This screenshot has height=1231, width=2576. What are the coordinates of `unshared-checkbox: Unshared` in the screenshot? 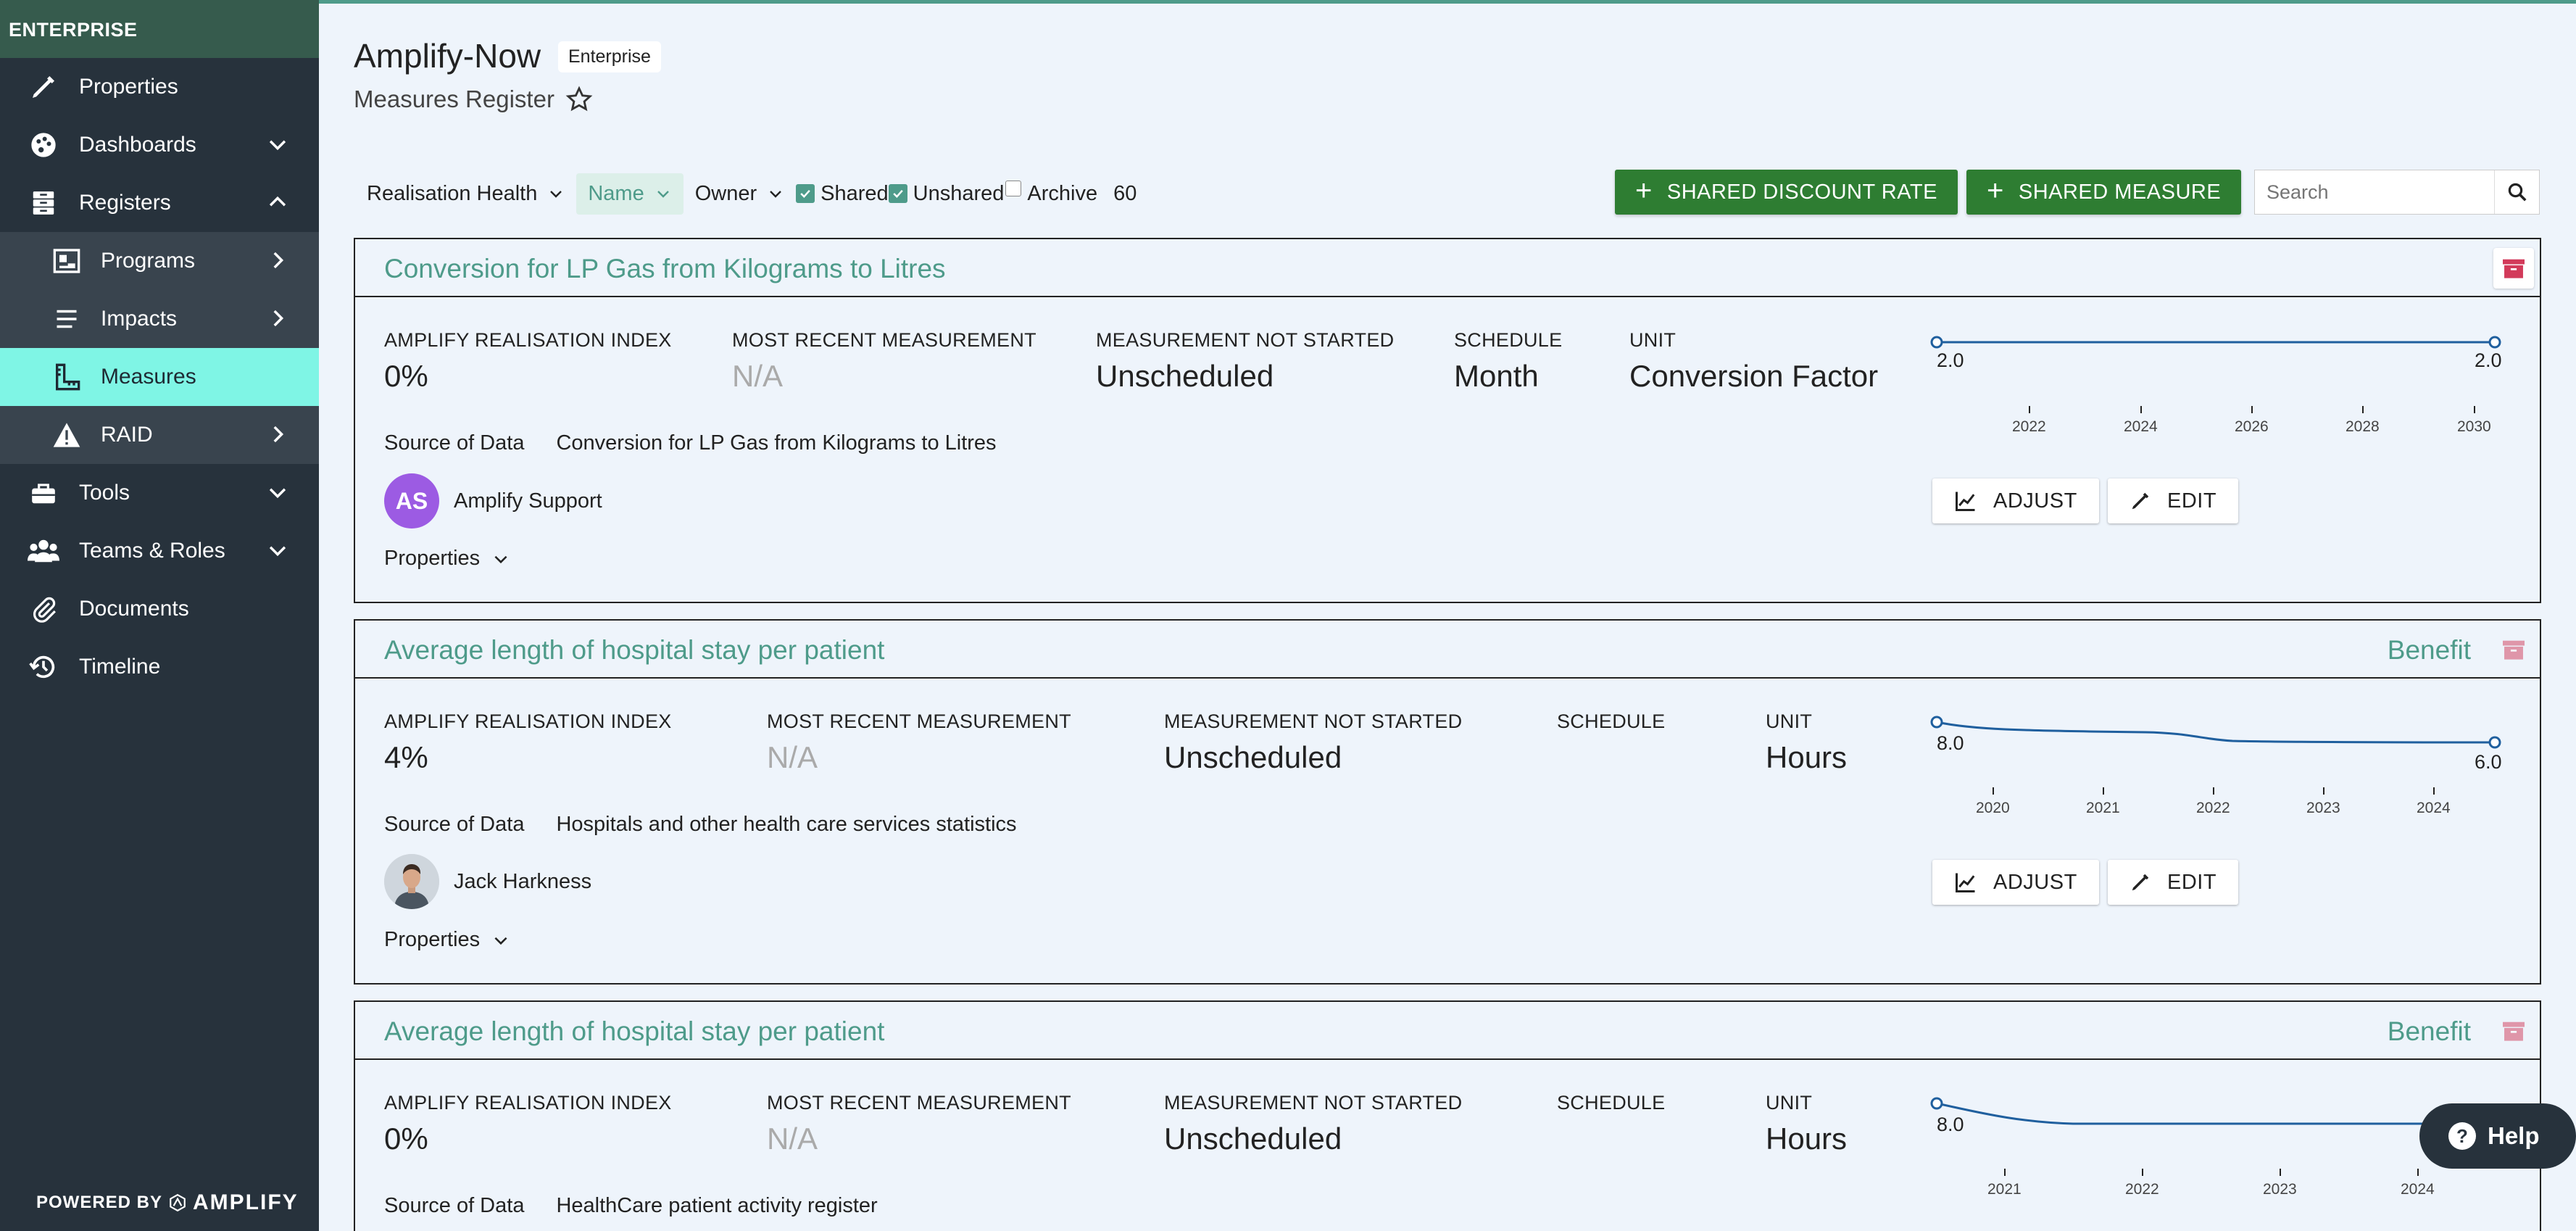 It's located at (946, 193).